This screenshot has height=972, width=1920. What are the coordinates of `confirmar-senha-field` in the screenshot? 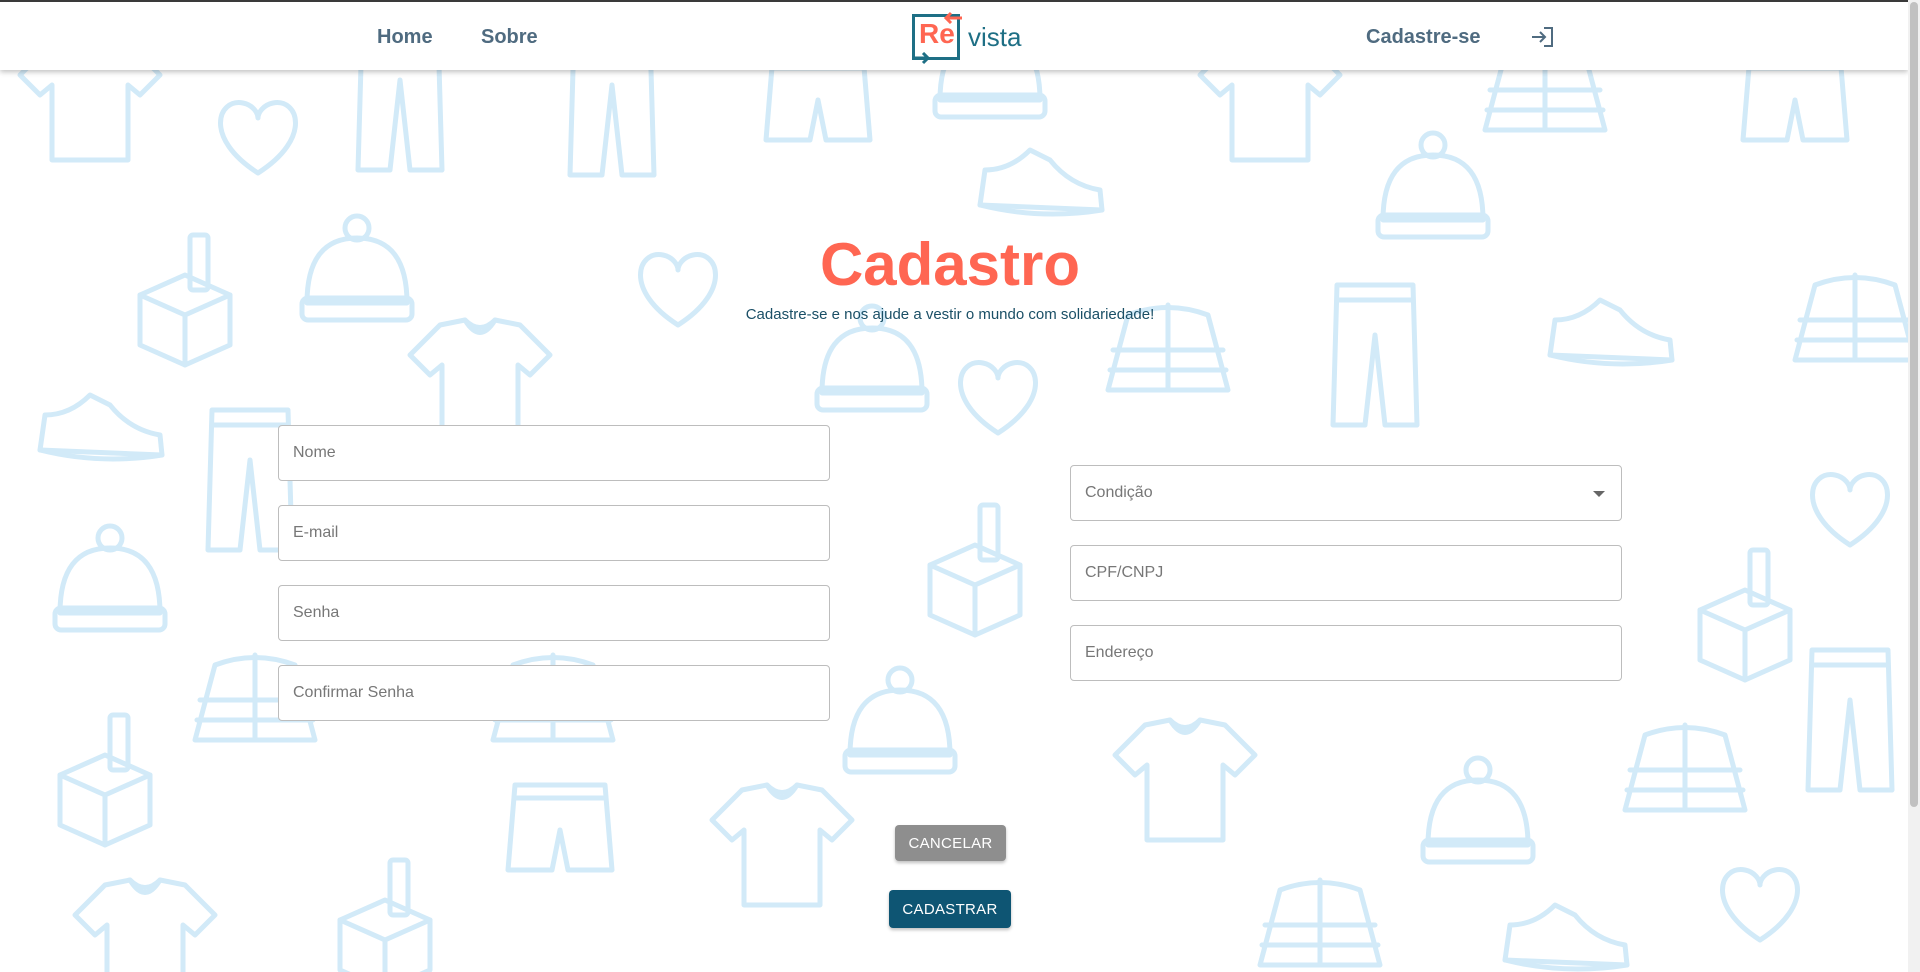 It's located at (554, 693).